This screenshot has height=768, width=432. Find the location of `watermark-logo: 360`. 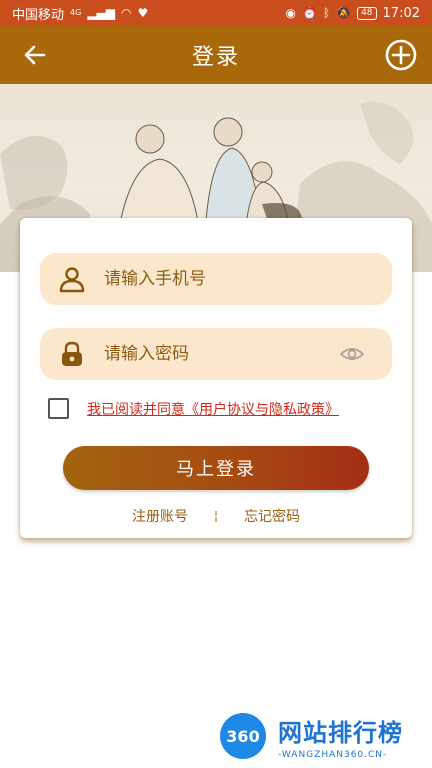

watermark-logo: 360 is located at coordinates (243, 736).